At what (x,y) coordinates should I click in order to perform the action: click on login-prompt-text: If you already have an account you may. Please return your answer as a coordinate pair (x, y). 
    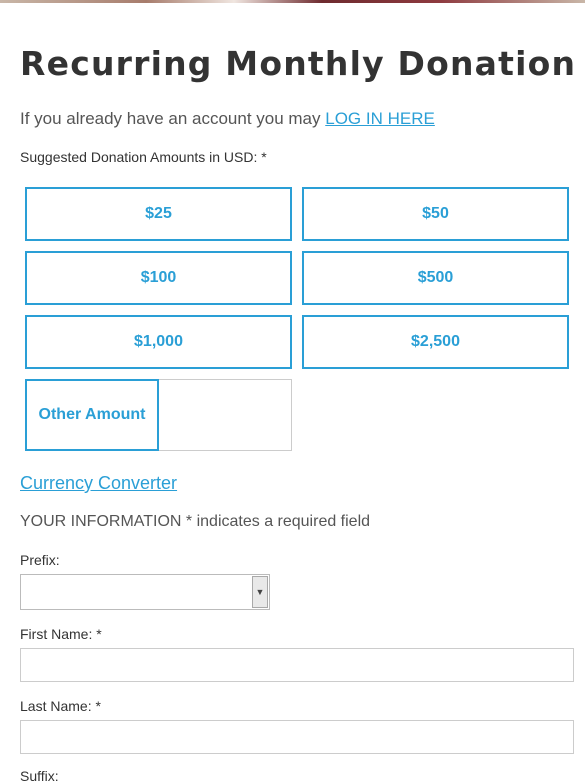
    Looking at the image, I should click on (170, 118).